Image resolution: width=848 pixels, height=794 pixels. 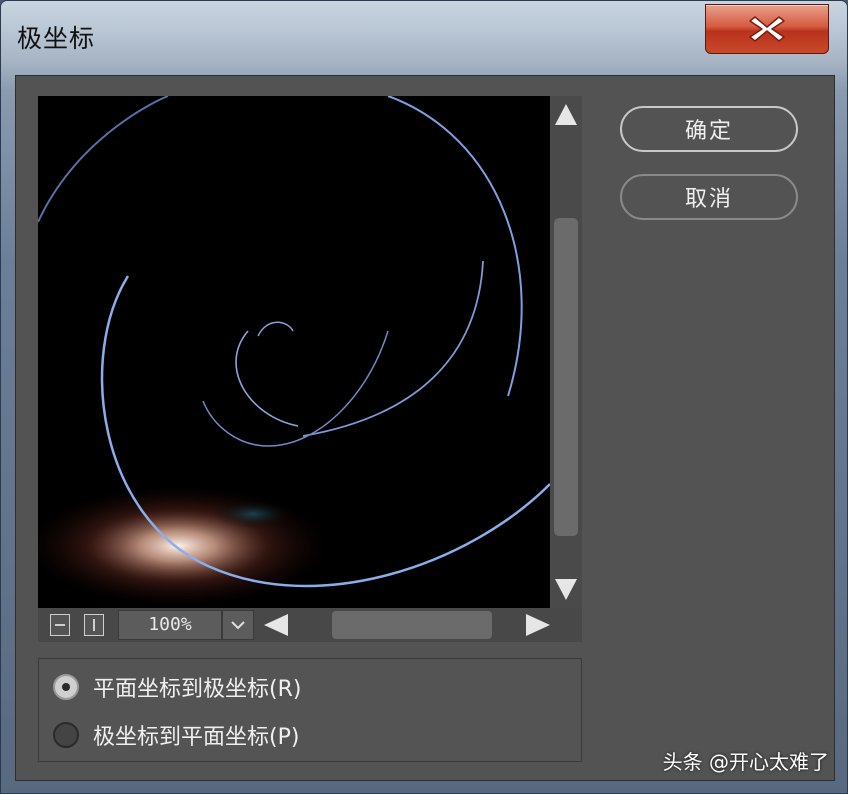 What do you see at coordinates (170, 625) in the screenshot?
I see `zoom-level: 100%` at bounding box center [170, 625].